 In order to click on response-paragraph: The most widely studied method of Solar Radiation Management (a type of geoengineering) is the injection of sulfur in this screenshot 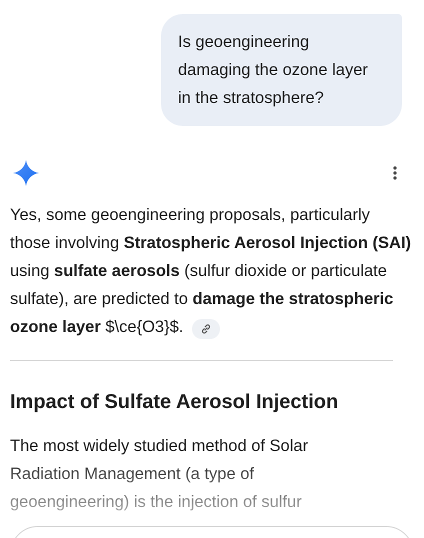, I will do `click(160, 474)`.